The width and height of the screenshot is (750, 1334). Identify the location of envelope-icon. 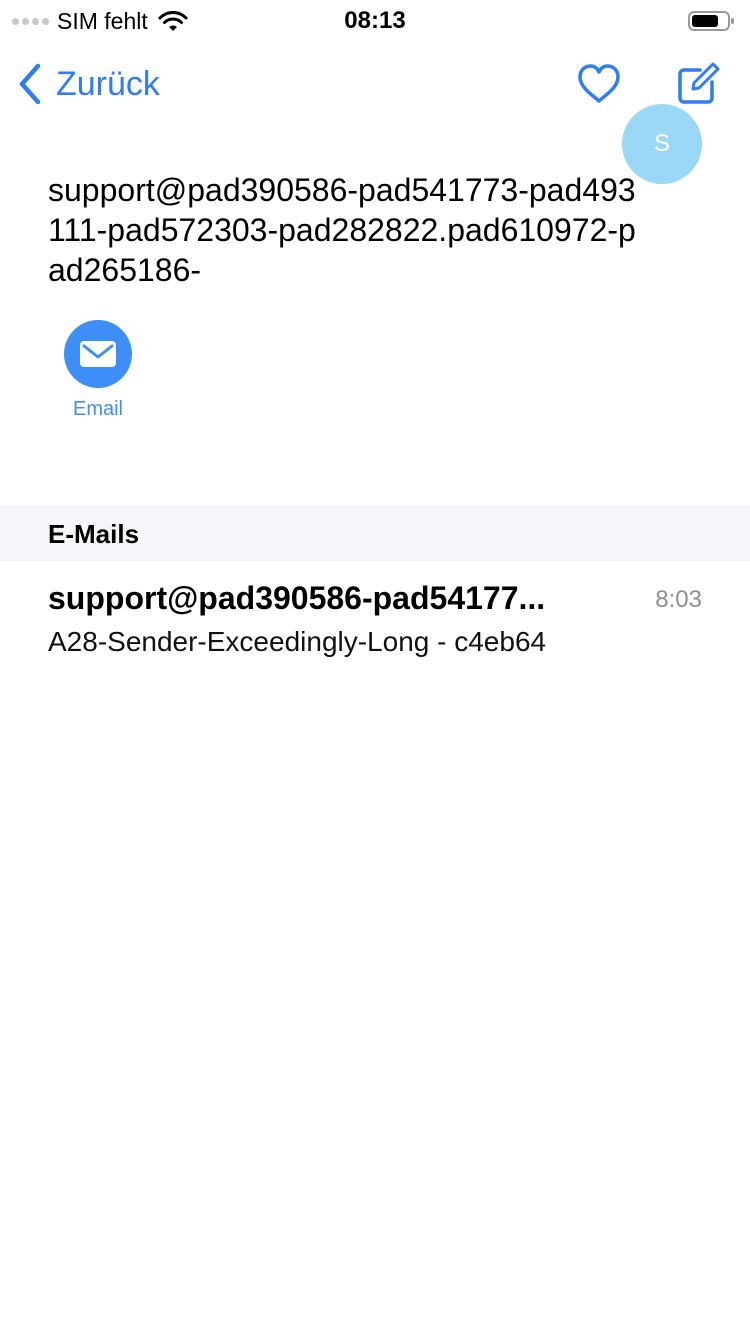
(98, 354).